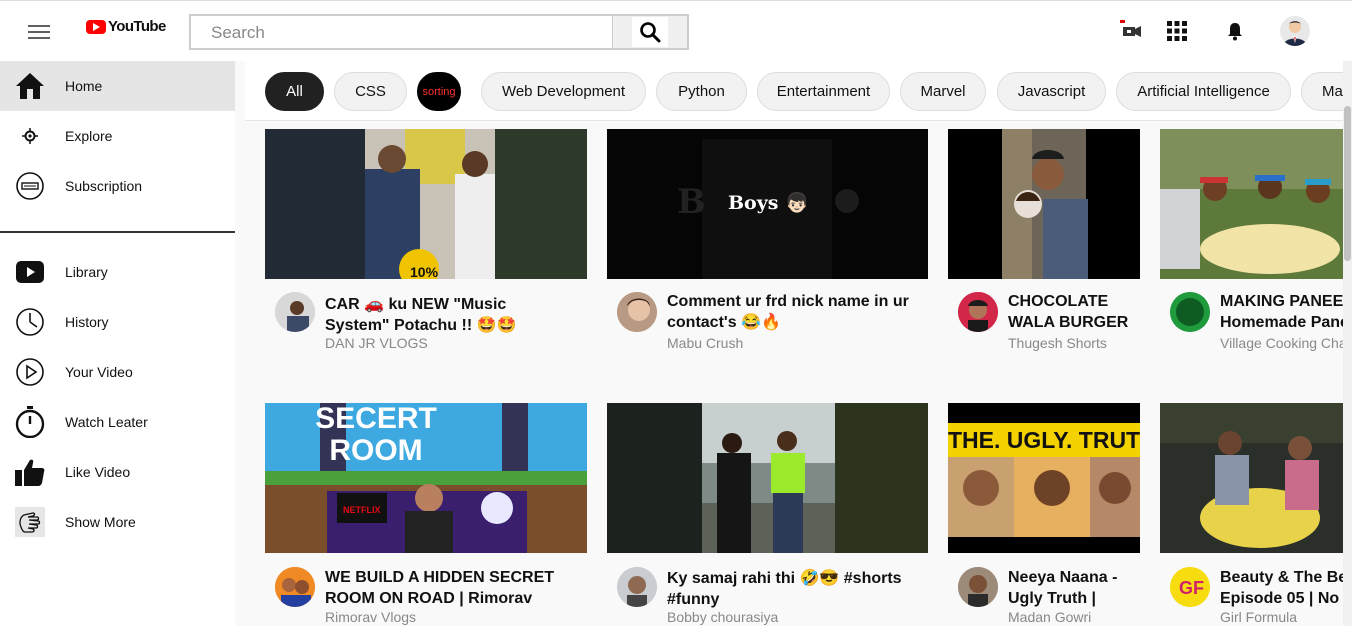 The image size is (1352, 626). Describe the element at coordinates (376, 435) in the screenshot. I see `thumbnail-text: SECERT ROOM` at that location.